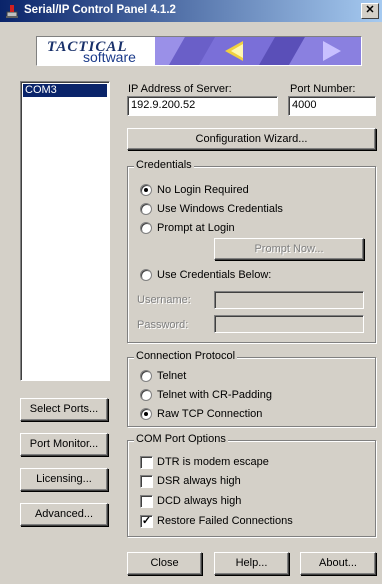  What do you see at coordinates (146, 209) in the screenshot?
I see `windows-credentials-radio` at bounding box center [146, 209].